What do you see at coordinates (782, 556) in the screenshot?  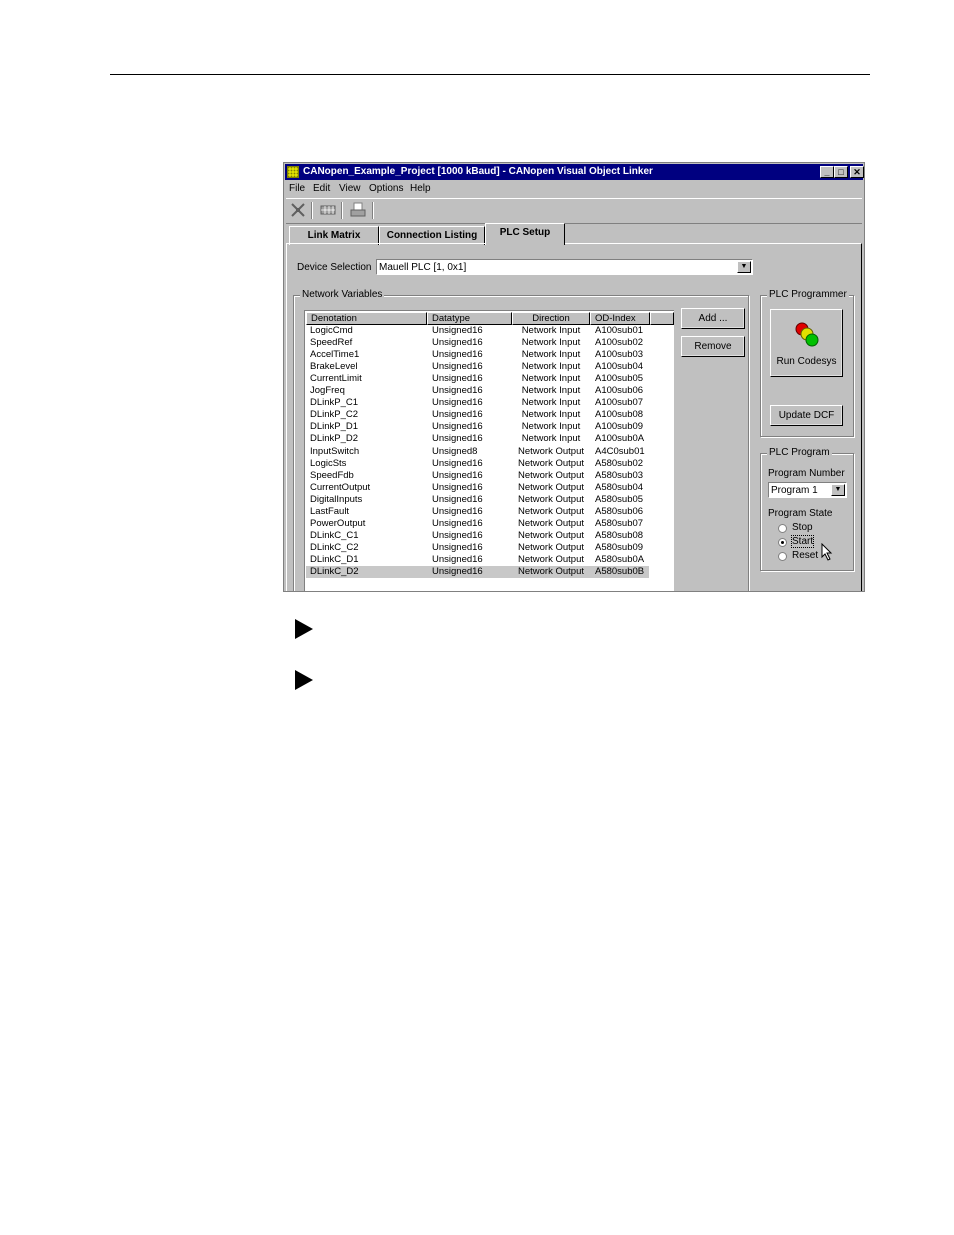 I see `radio-reset` at bounding box center [782, 556].